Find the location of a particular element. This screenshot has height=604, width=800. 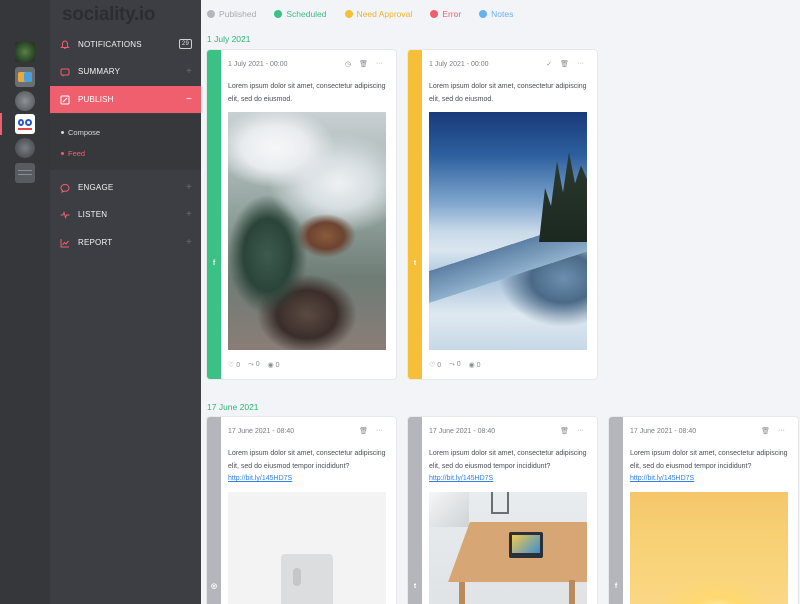

nav-engage: ENGAGE + is located at coordinates (125, 187).